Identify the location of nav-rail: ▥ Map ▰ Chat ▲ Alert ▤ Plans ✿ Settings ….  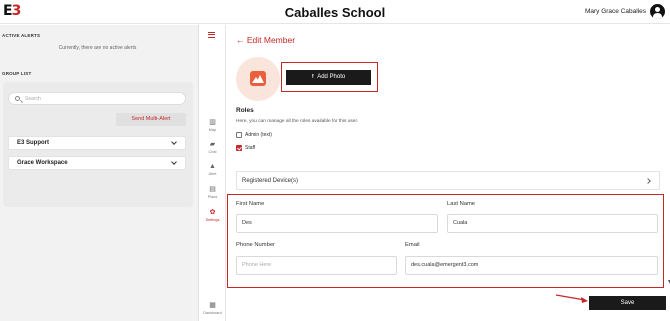
(212, 173).